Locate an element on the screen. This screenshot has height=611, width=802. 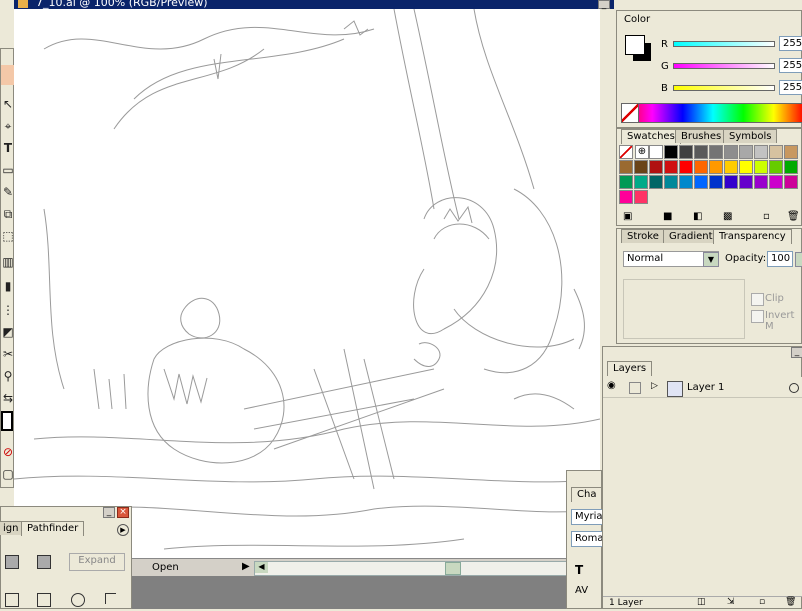
opacity-dropdown-icon is located at coordinates (798, 259).